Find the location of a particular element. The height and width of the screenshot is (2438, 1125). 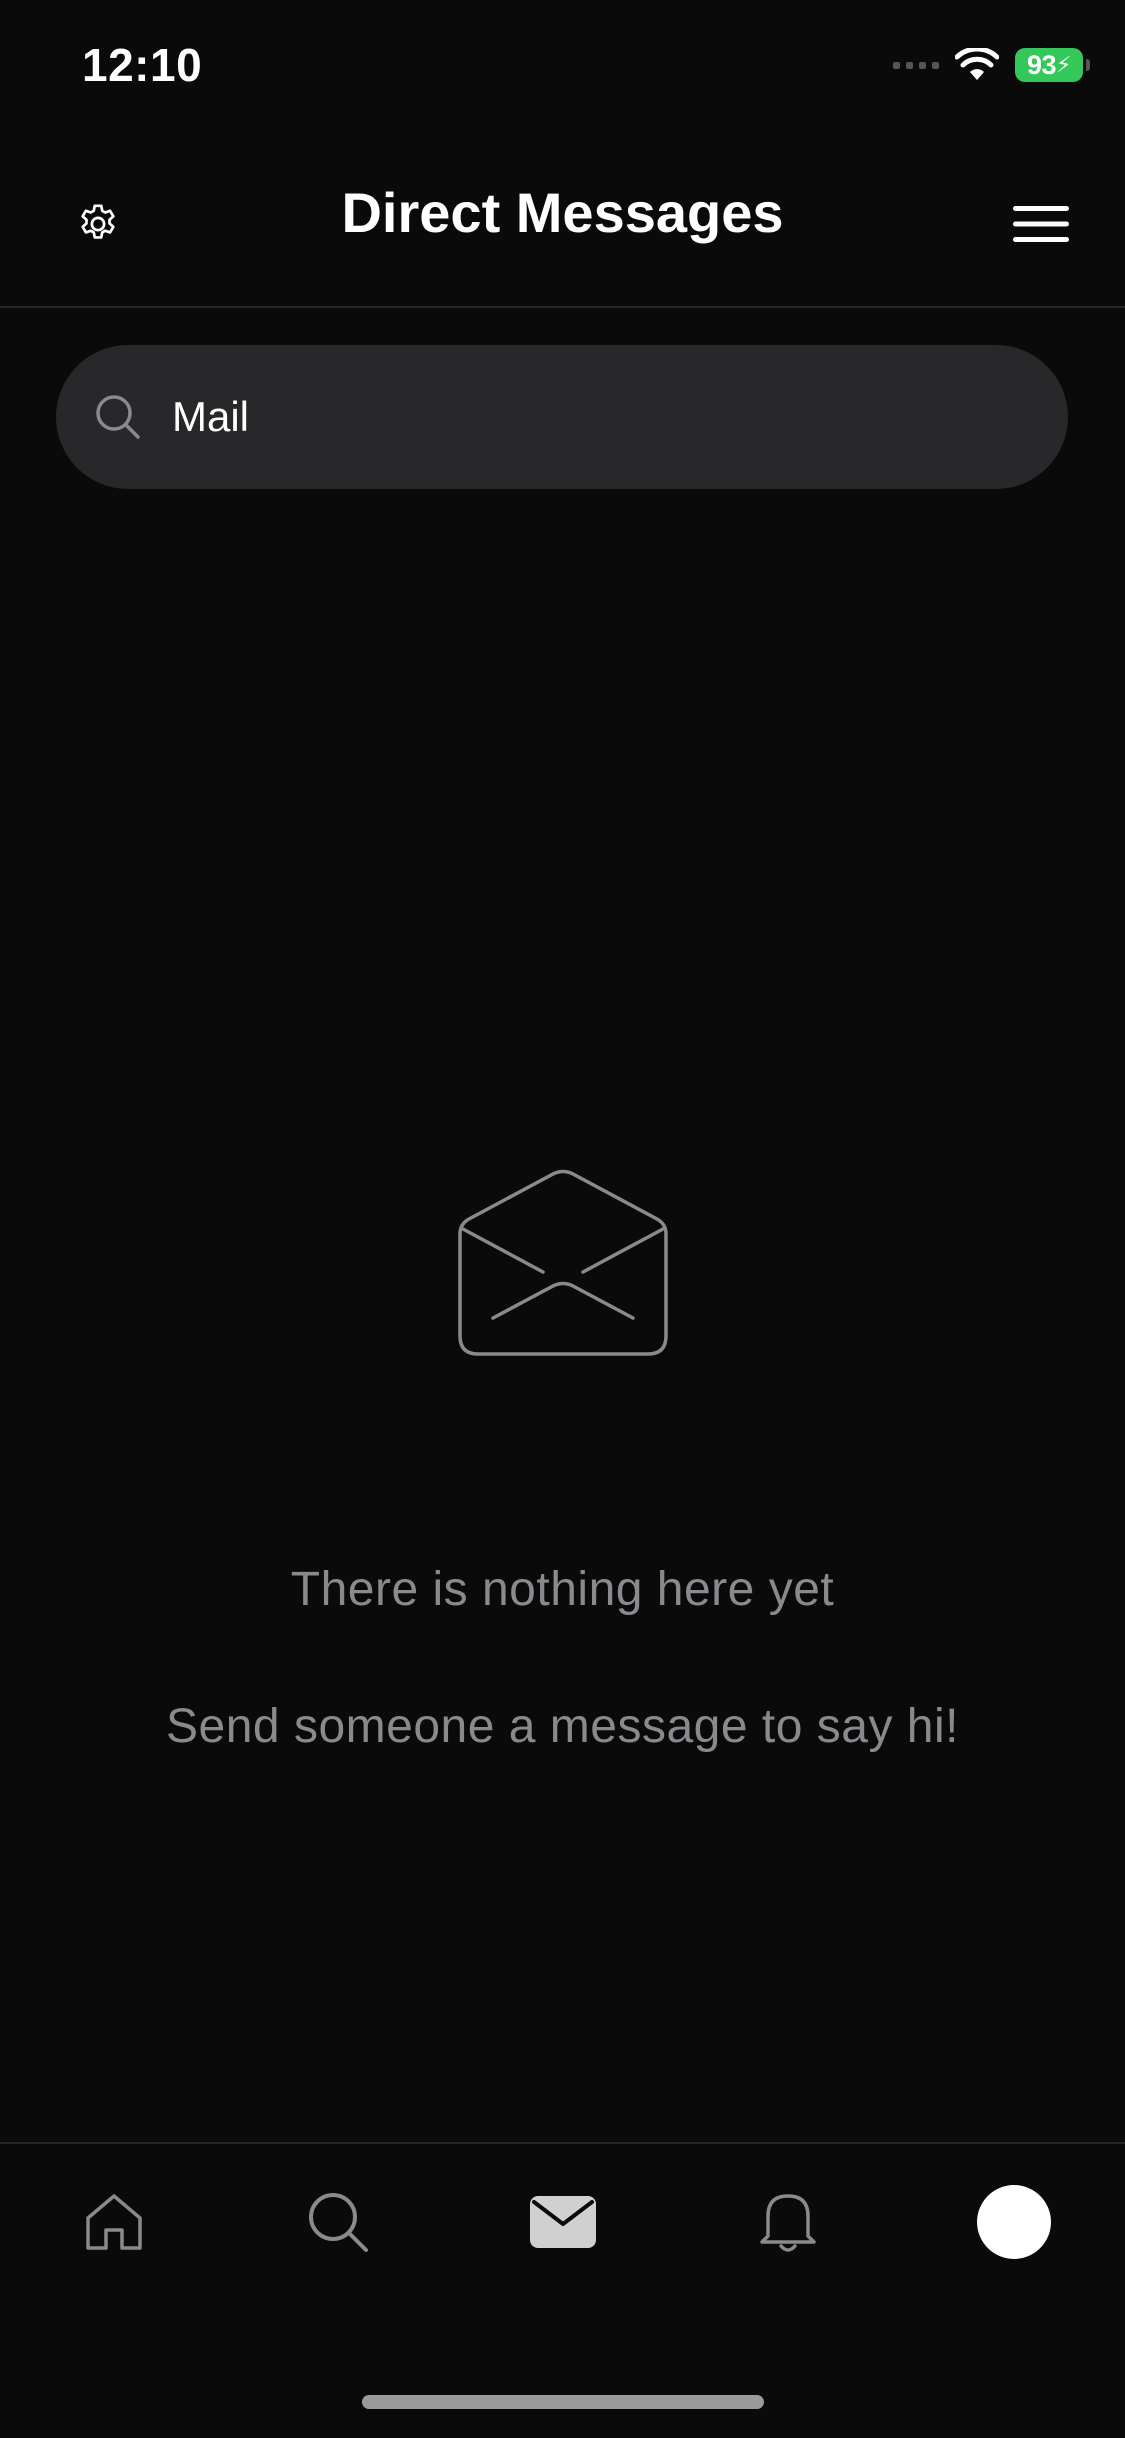

tab-messages is located at coordinates (563, 2222).